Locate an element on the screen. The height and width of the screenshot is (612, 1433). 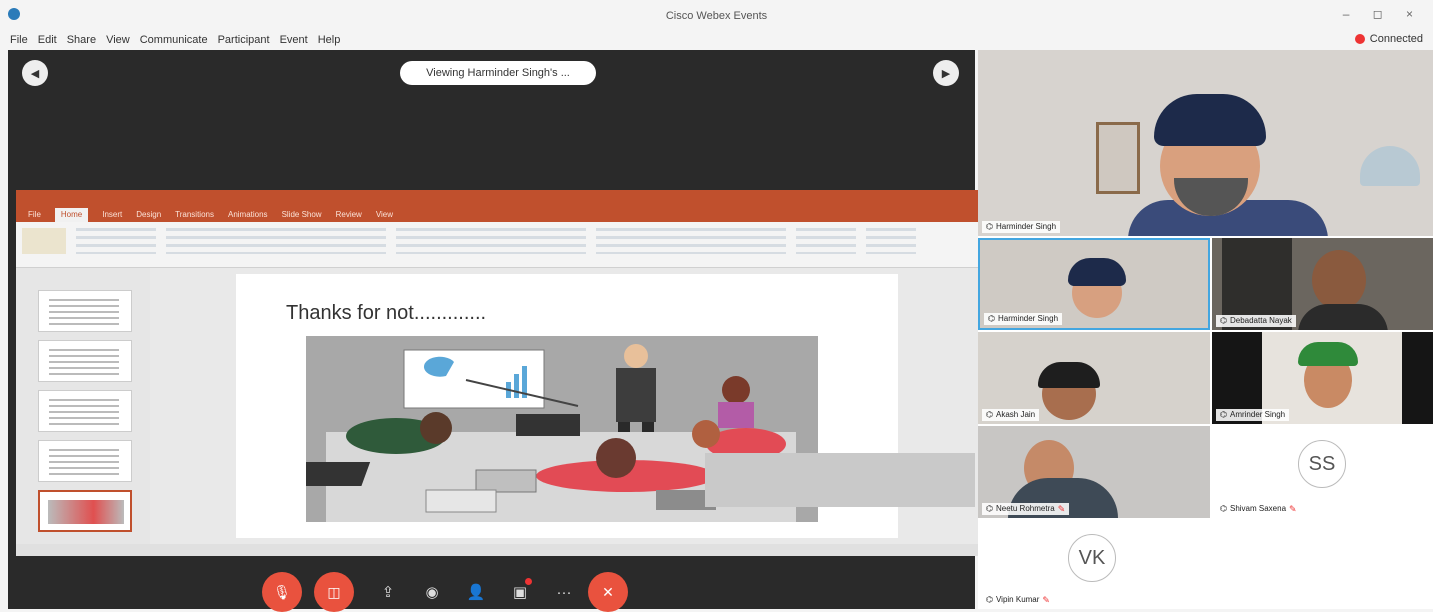
participant-name-label: ⌬ Shivam Saxena ✎ is located at coordinates (1258, 509).